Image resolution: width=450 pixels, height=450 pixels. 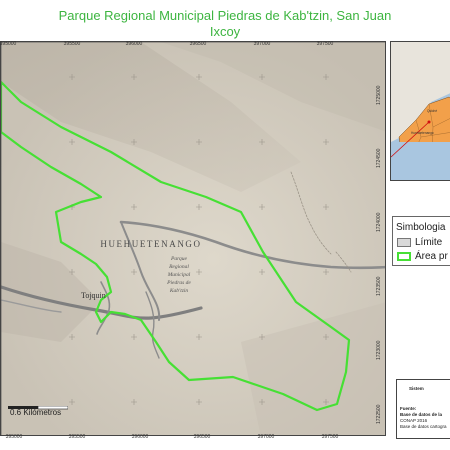 I want to click on x-tick-bottom-2: 395500, so click(x=77, y=437).